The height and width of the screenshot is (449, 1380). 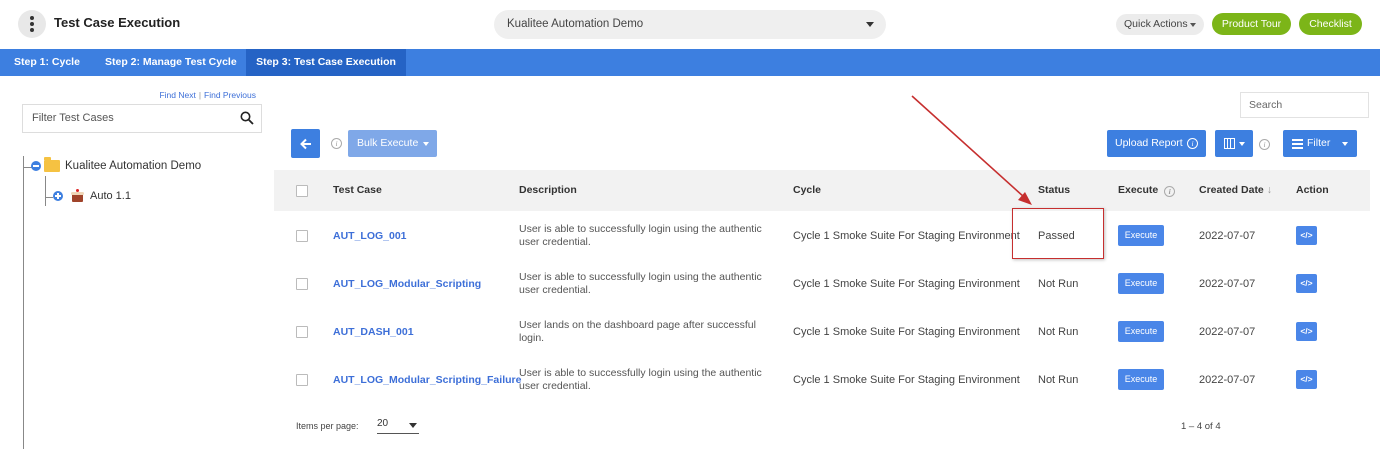 What do you see at coordinates (1058, 233) in the screenshot?
I see `status-highlight-box` at bounding box center [1058, 233].